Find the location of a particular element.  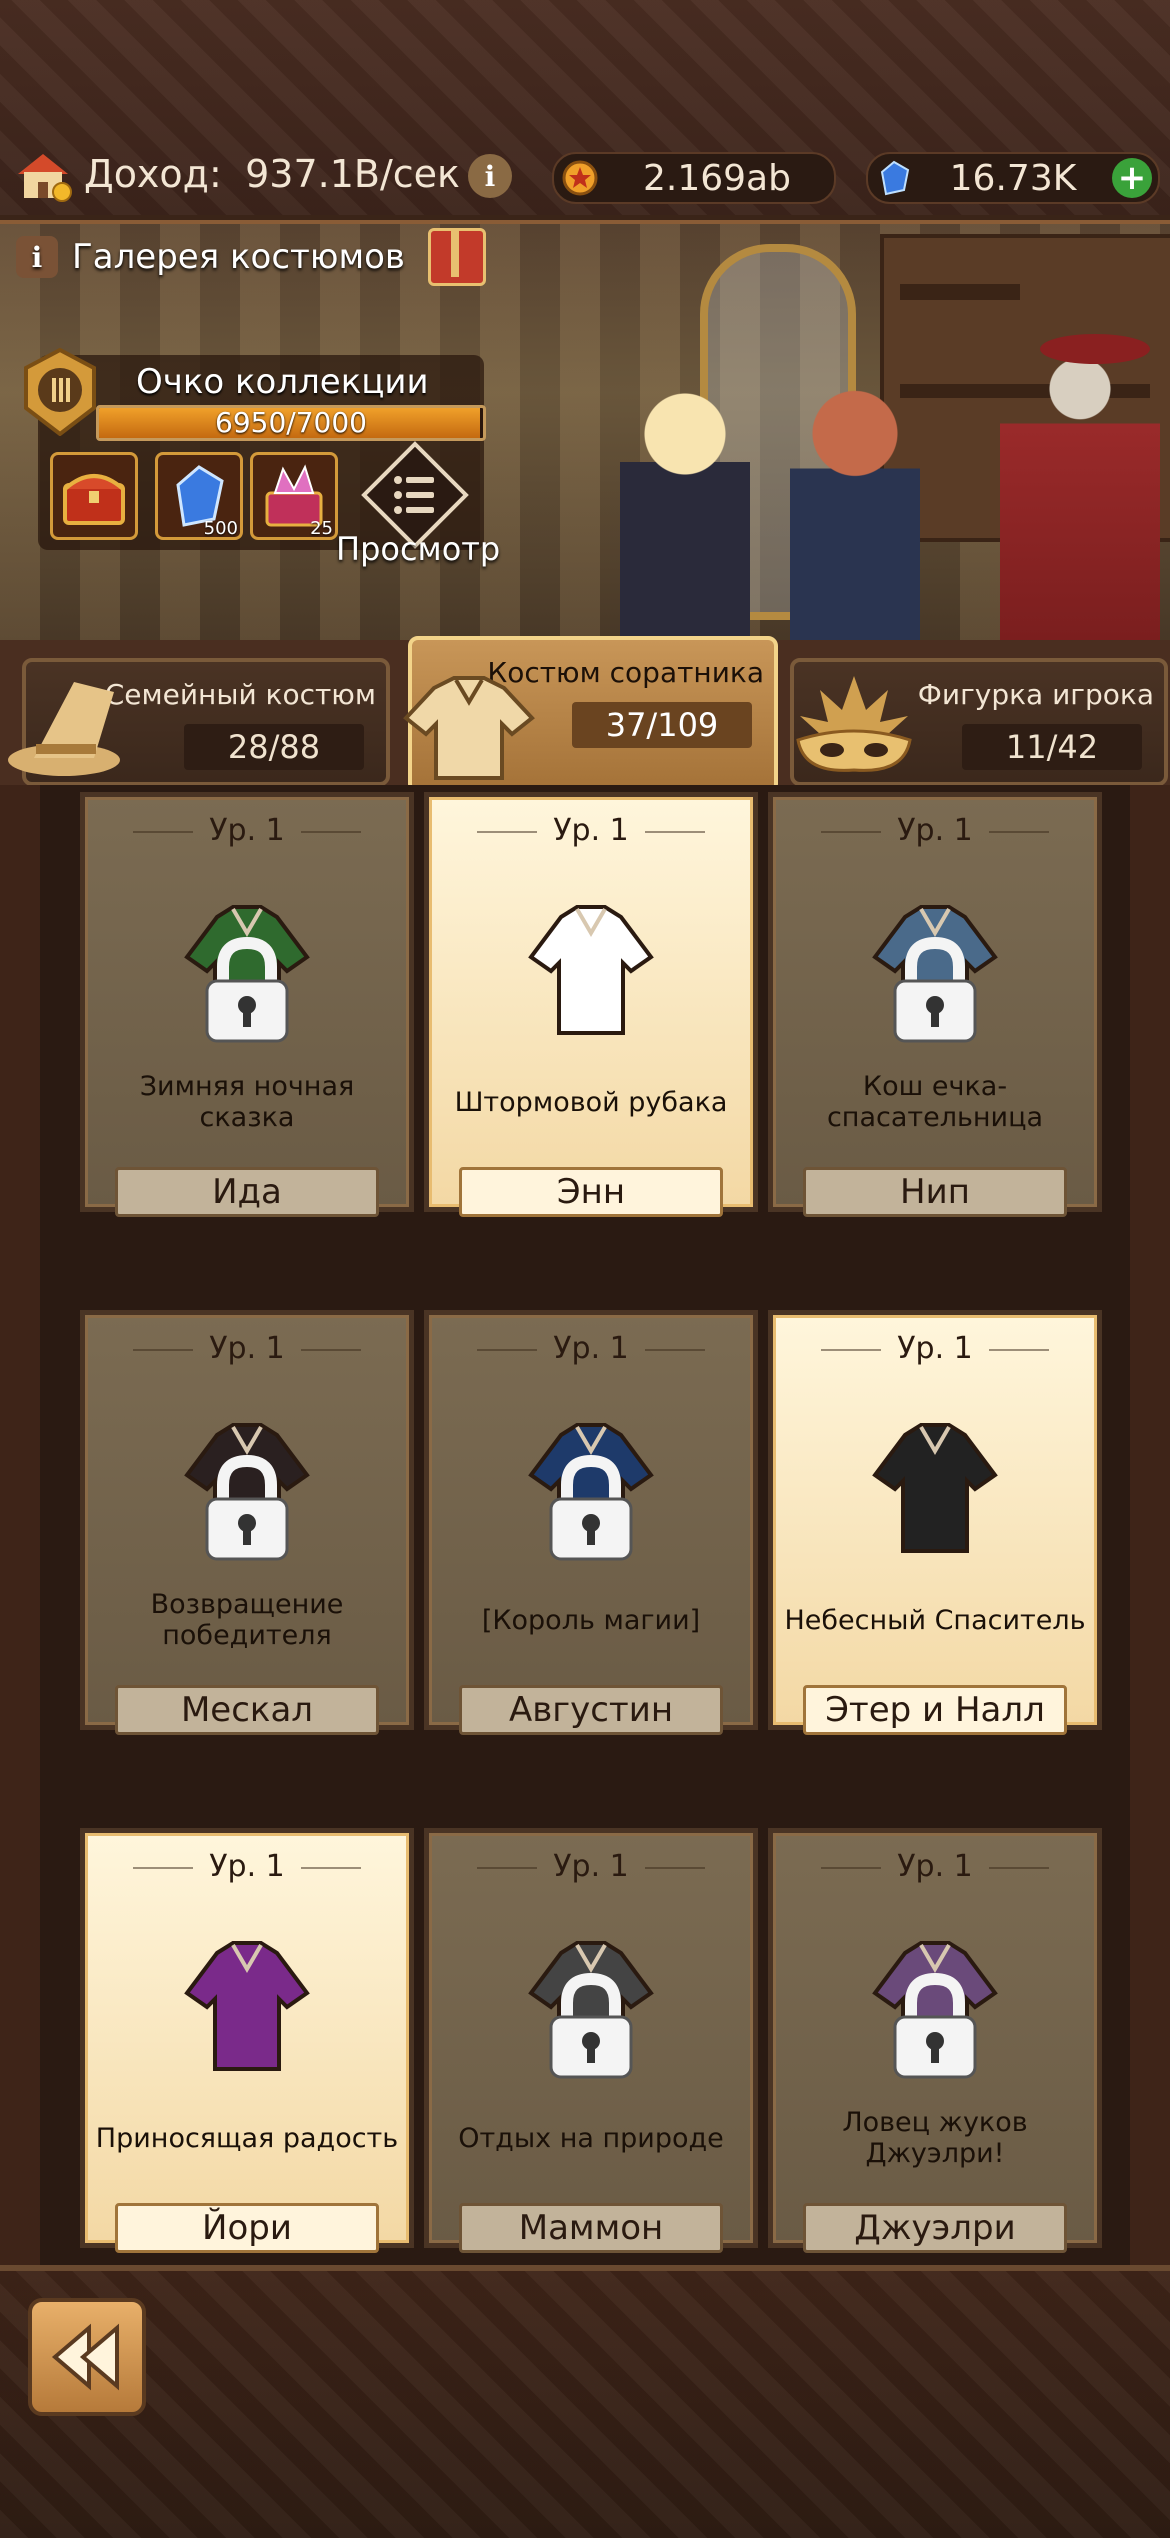

coin-value: 2.169ab is located at coordinates (717, 178).